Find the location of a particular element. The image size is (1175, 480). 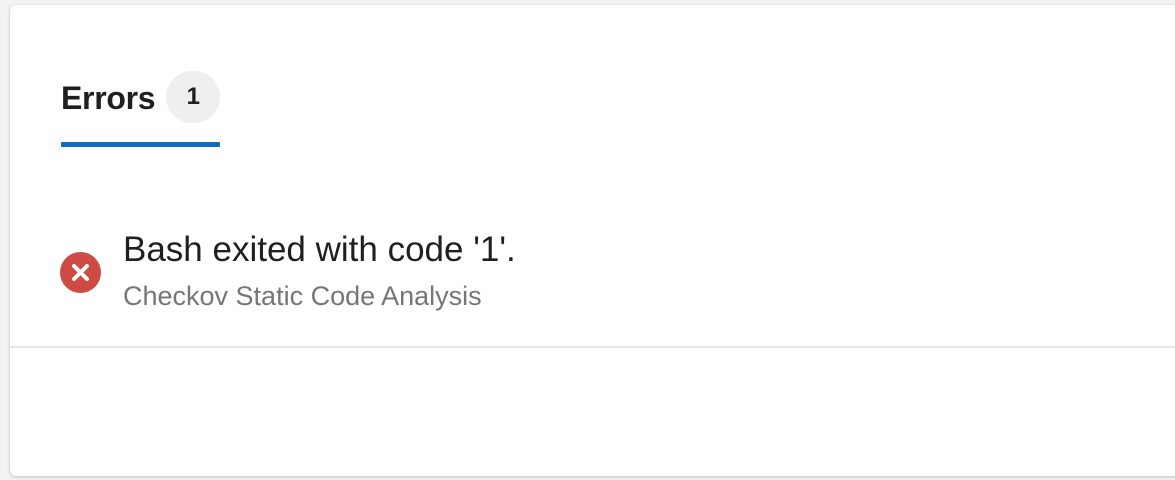

error-source: Checkov Static Code Analysis is located at coordinates (302, 296).